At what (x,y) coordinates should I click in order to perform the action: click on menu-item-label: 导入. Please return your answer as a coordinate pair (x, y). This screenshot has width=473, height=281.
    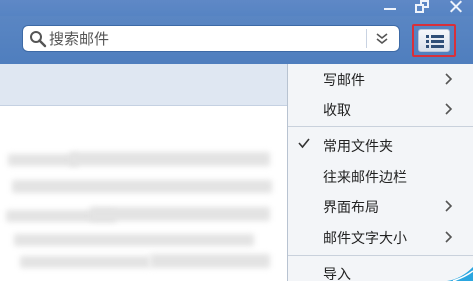
    Looking at the image, I should click on (337, 274).